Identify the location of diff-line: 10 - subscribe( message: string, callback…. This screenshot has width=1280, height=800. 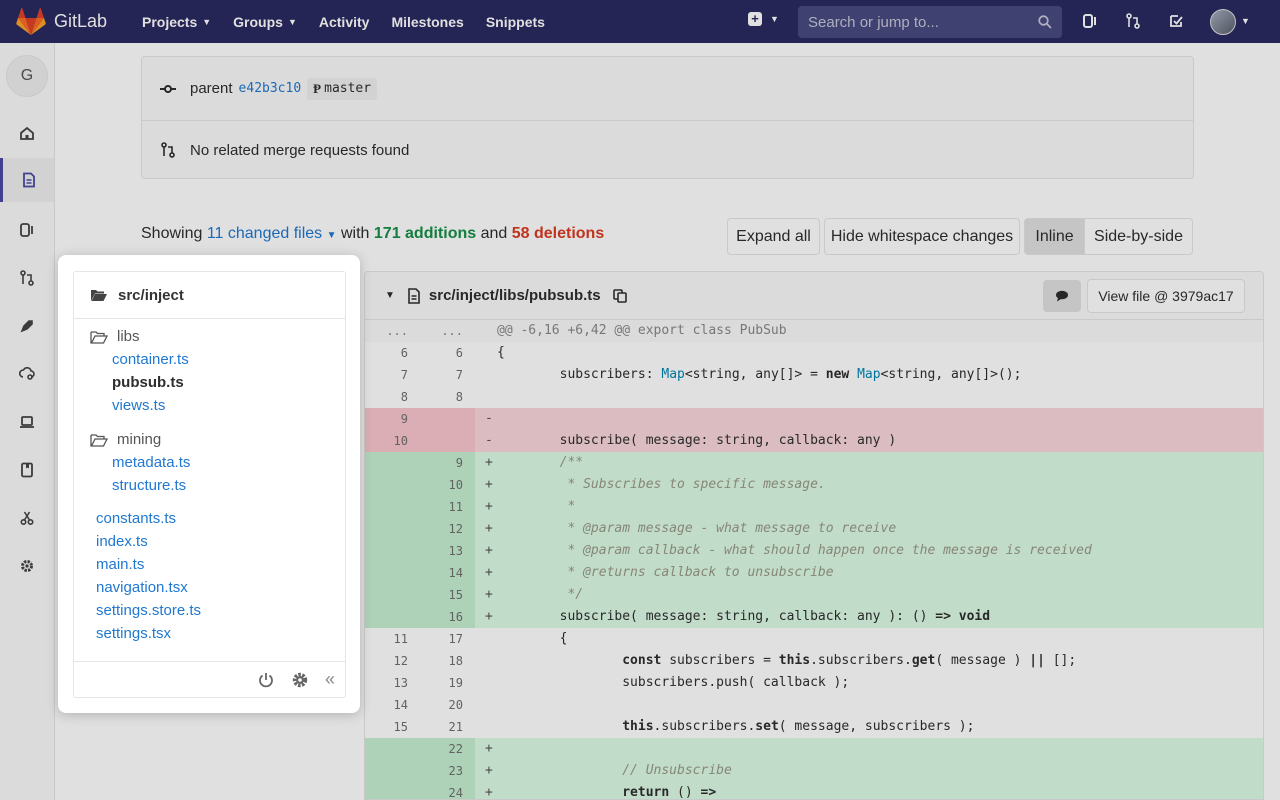
(814, 441).